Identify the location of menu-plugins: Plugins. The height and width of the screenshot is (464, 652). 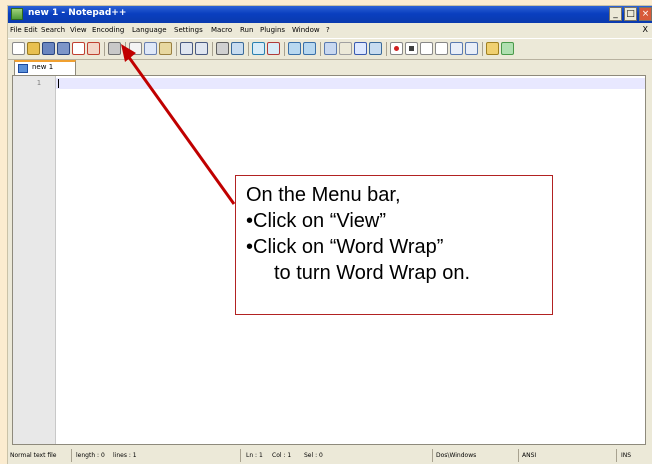
(272, 30).